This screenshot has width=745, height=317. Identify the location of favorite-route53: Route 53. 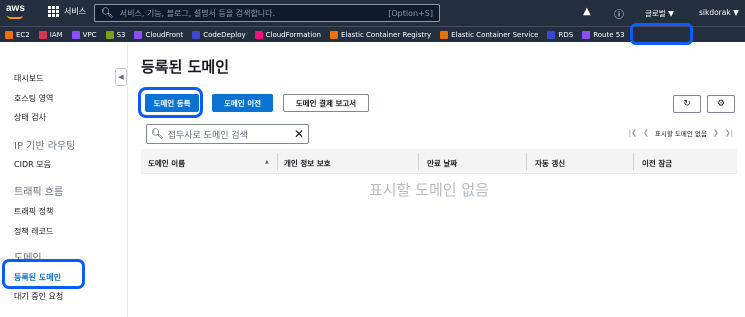
(603, 34).